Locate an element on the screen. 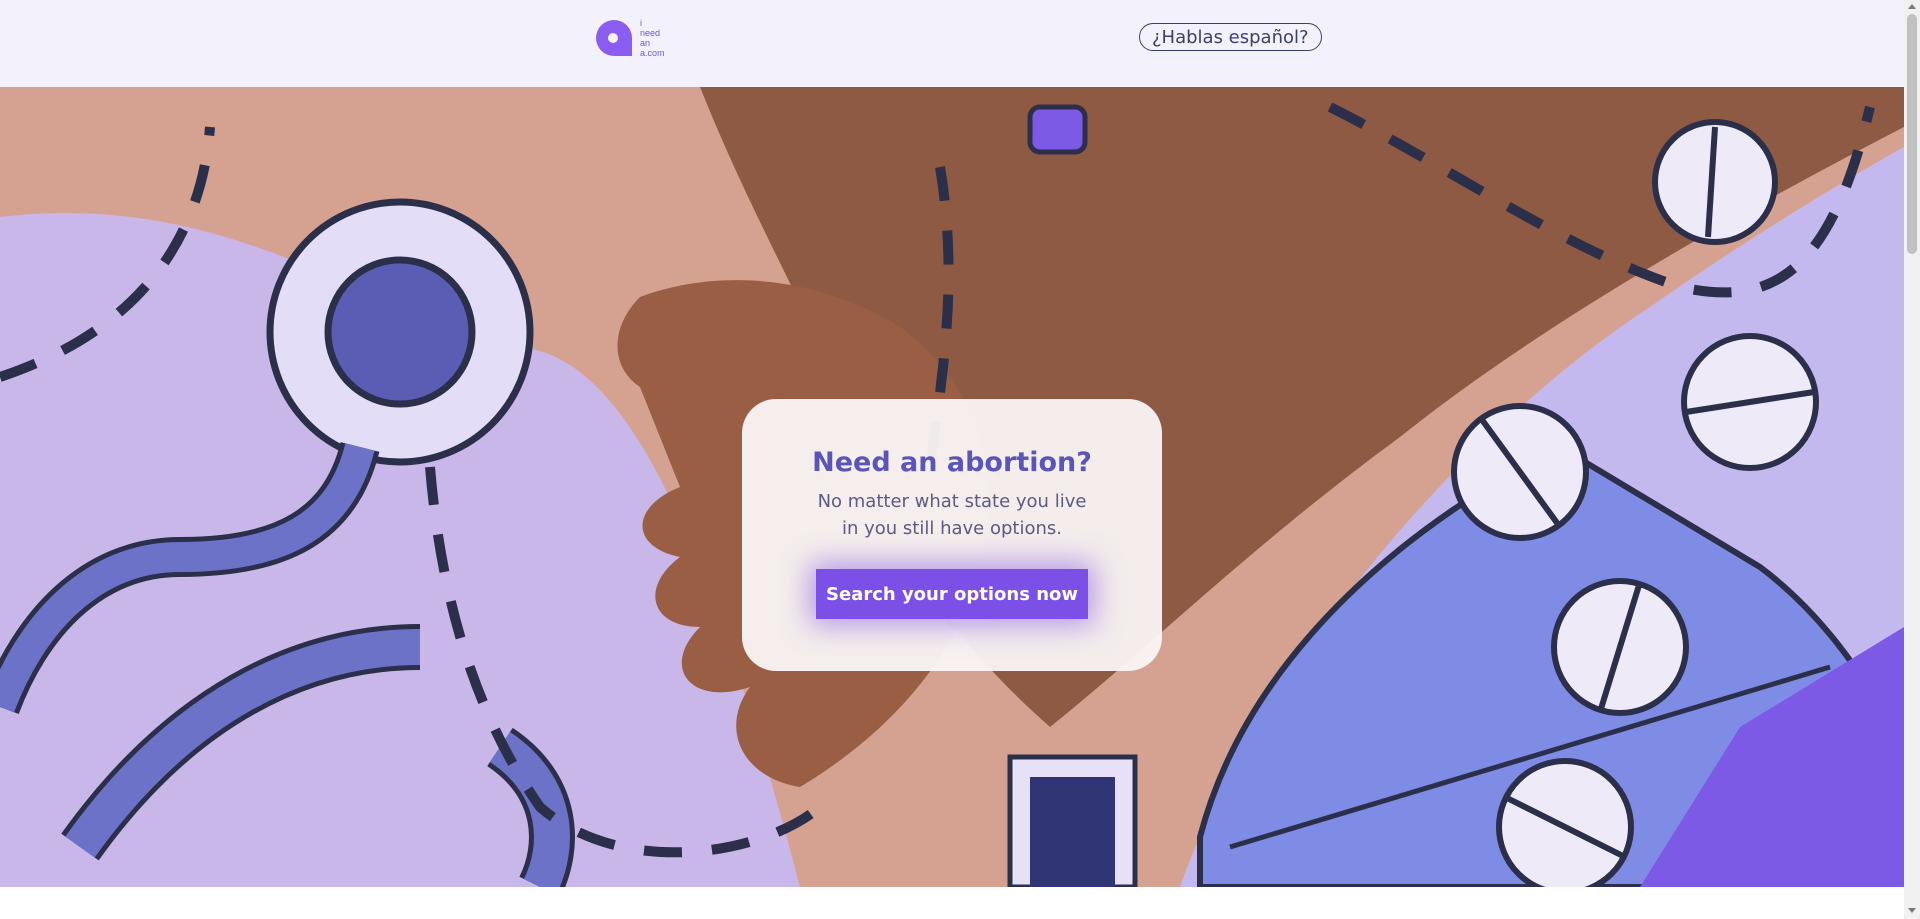  hero-heading: Need an abortion? is located at coordinates (952, 462).